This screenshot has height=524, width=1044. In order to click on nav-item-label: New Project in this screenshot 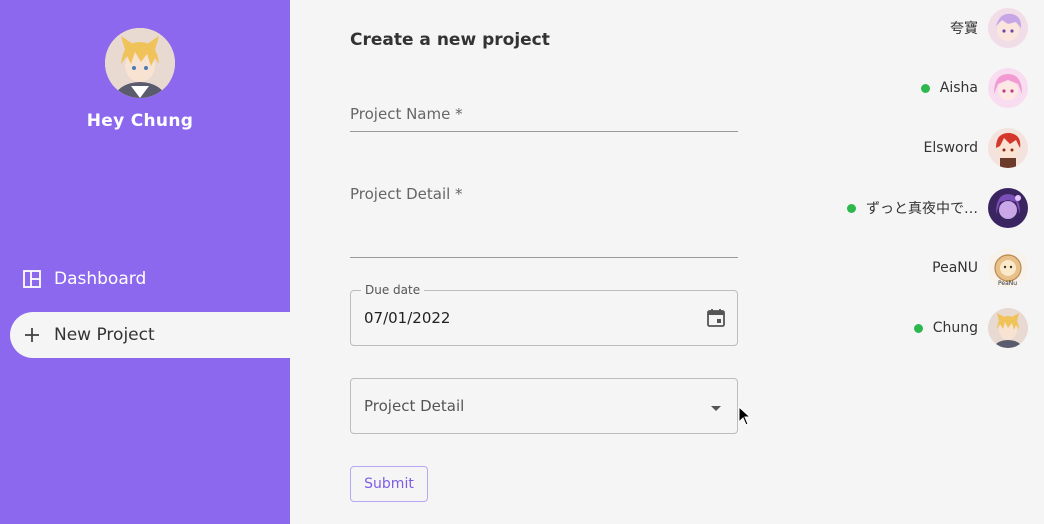, I will do `click(104, 335)`.